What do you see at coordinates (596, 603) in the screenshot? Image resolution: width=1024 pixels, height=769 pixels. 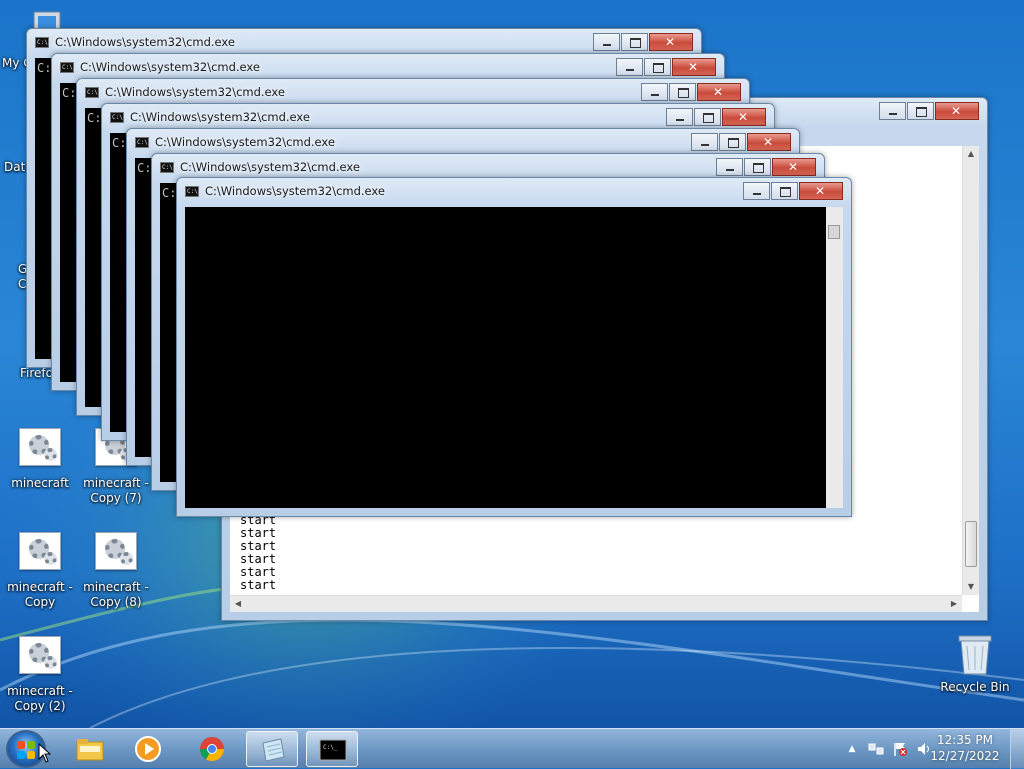 I see `horizontal-scrollbar: ◀ ▶` at bounding box center [596, 603].